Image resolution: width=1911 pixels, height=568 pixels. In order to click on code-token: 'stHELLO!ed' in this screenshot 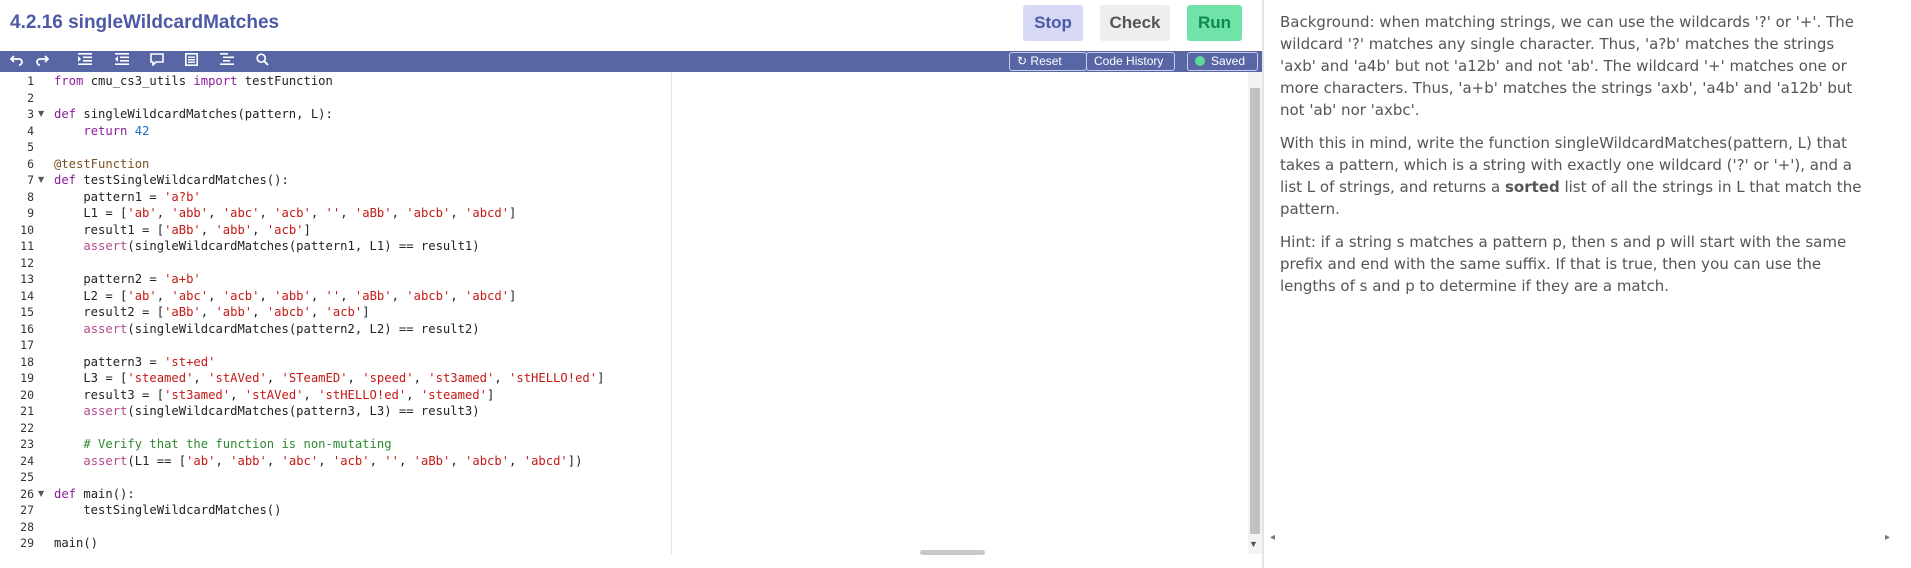, I will do `click(362, 394)`.